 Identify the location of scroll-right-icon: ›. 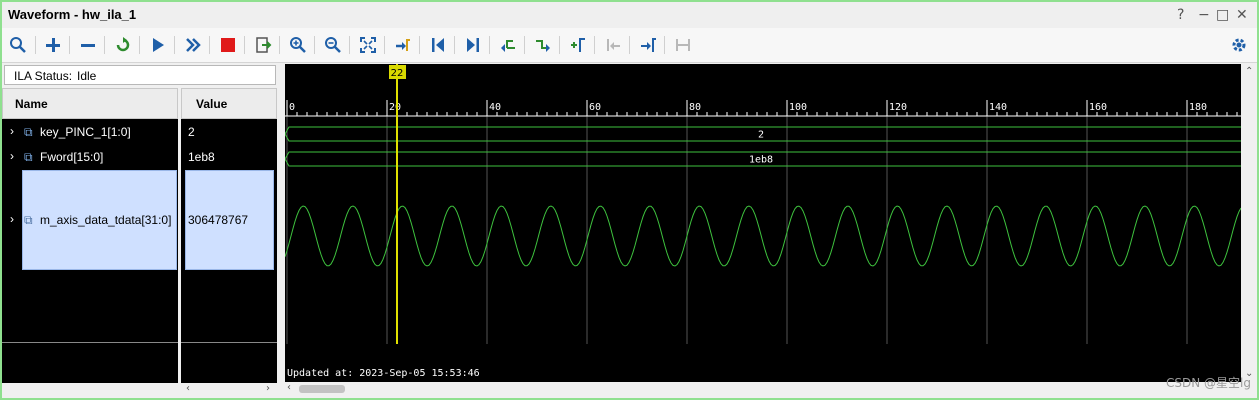
(268, 388).